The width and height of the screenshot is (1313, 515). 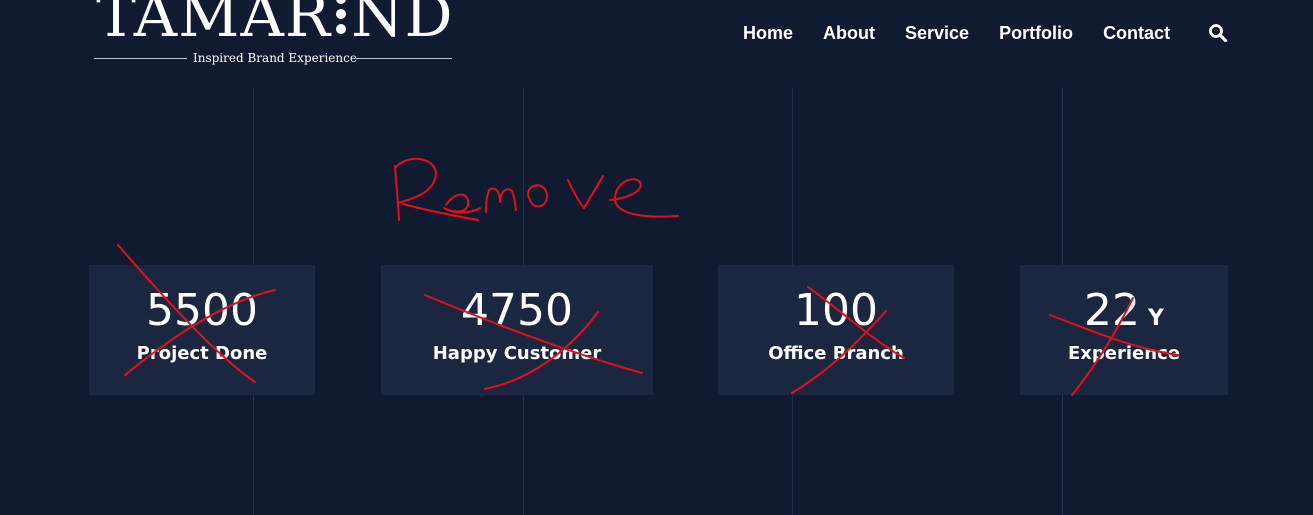 I want to click on search-icon, so click(x=1218, y=33).